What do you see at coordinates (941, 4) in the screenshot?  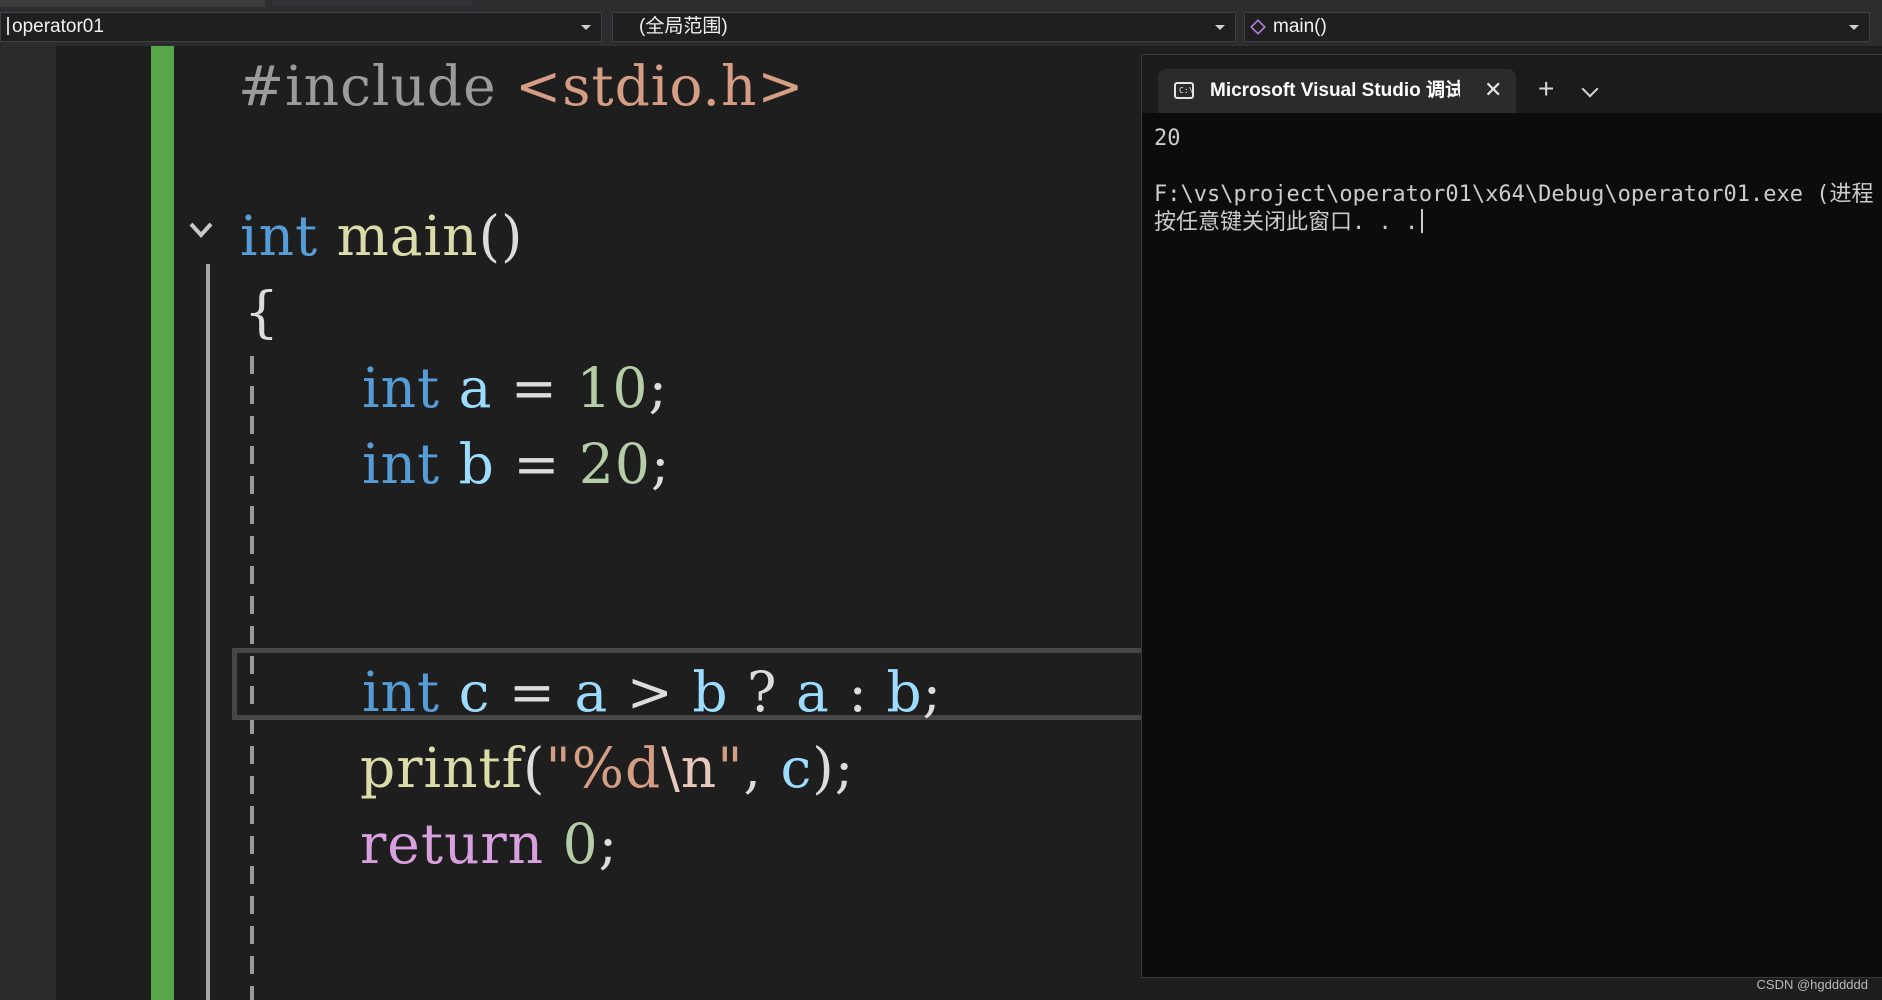 I see `document-tab-strip` at bounding box center [941, 4].